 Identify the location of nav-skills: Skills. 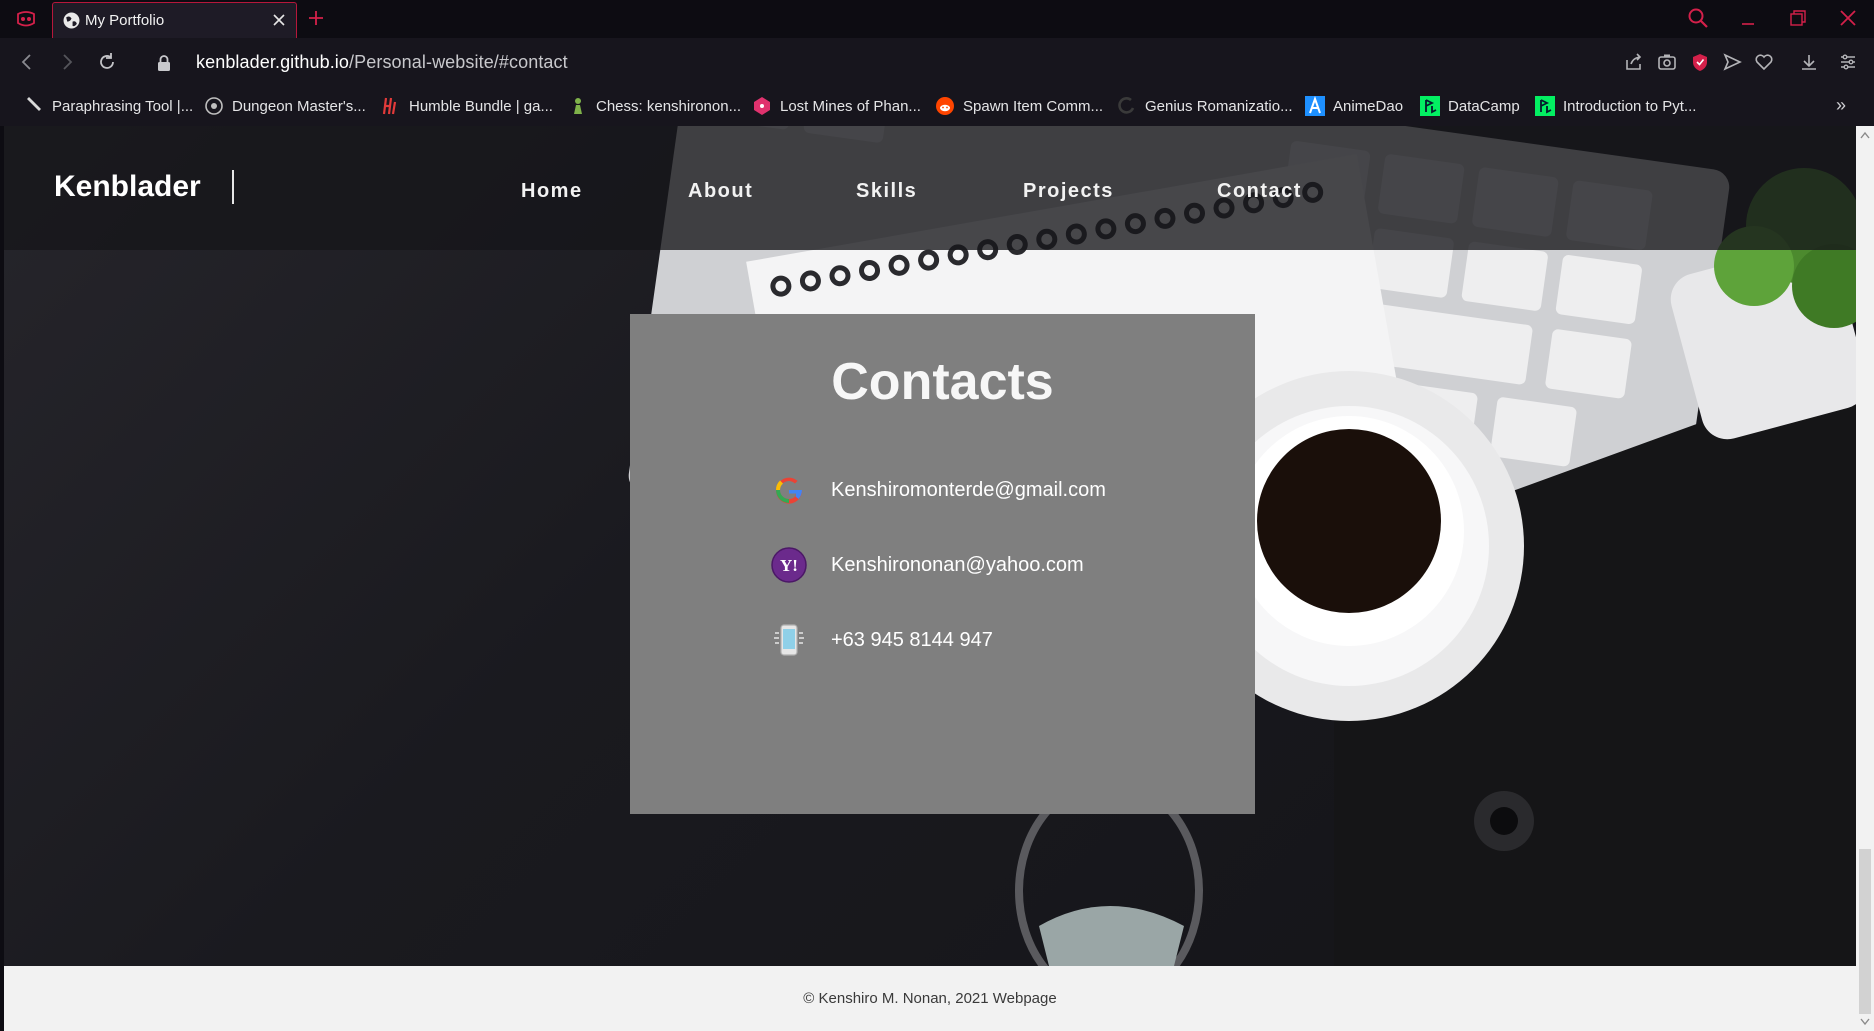
(886, 191).